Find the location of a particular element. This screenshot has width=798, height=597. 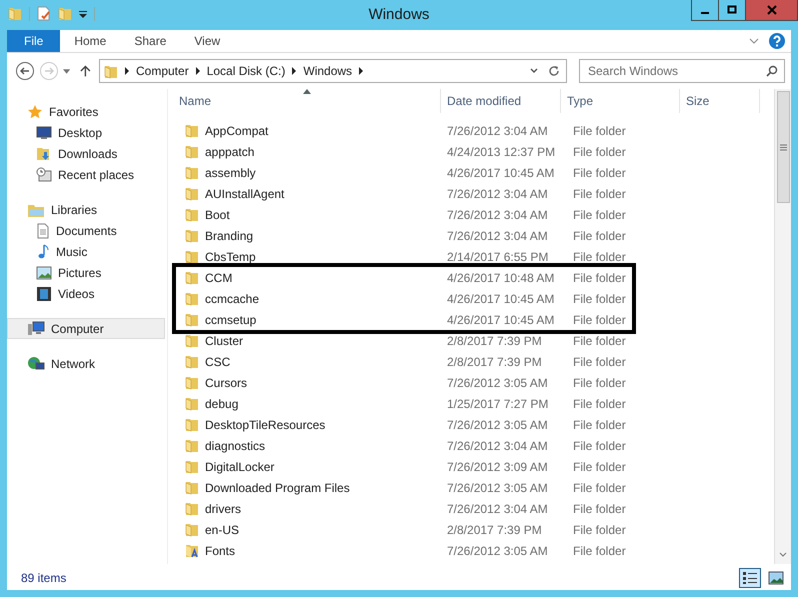

scrollbar is located at coordinates (782, 326).